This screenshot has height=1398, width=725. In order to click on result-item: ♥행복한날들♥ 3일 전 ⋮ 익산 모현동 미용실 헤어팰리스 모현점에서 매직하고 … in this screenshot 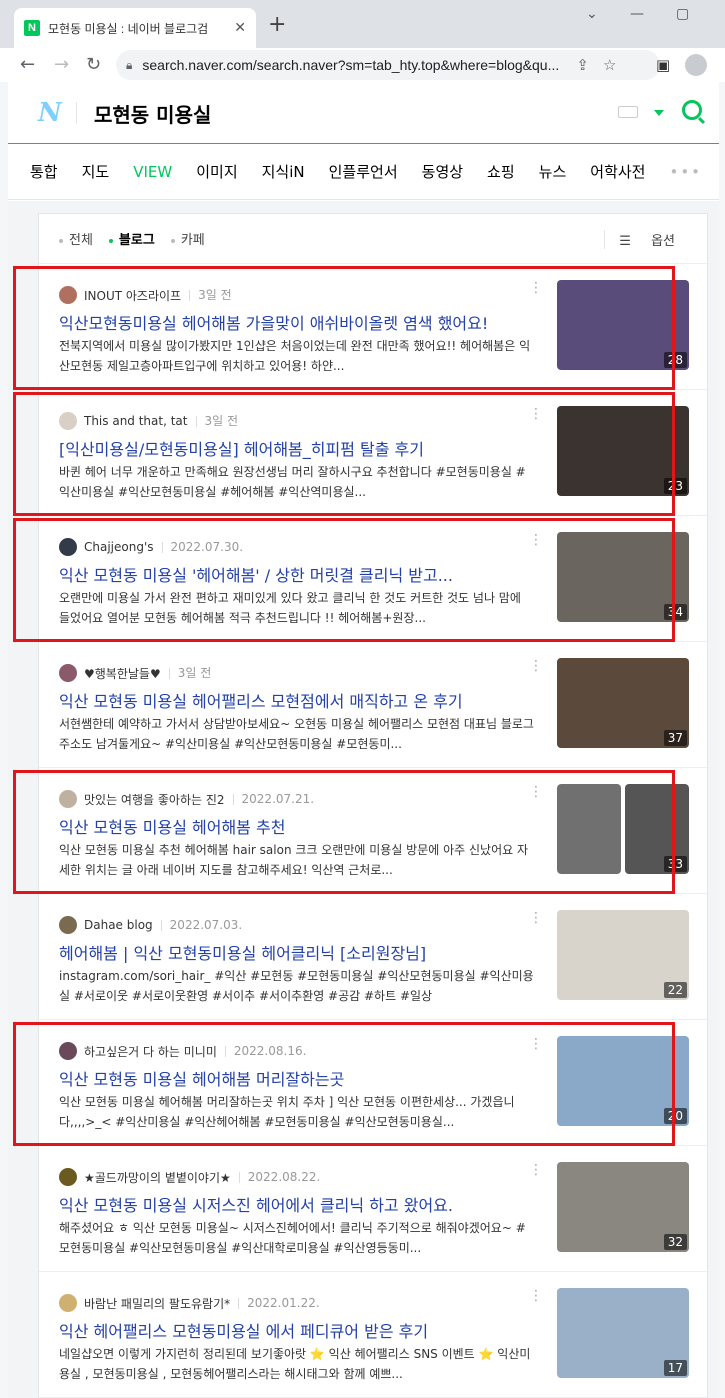, I will do `click(373, 705)`.